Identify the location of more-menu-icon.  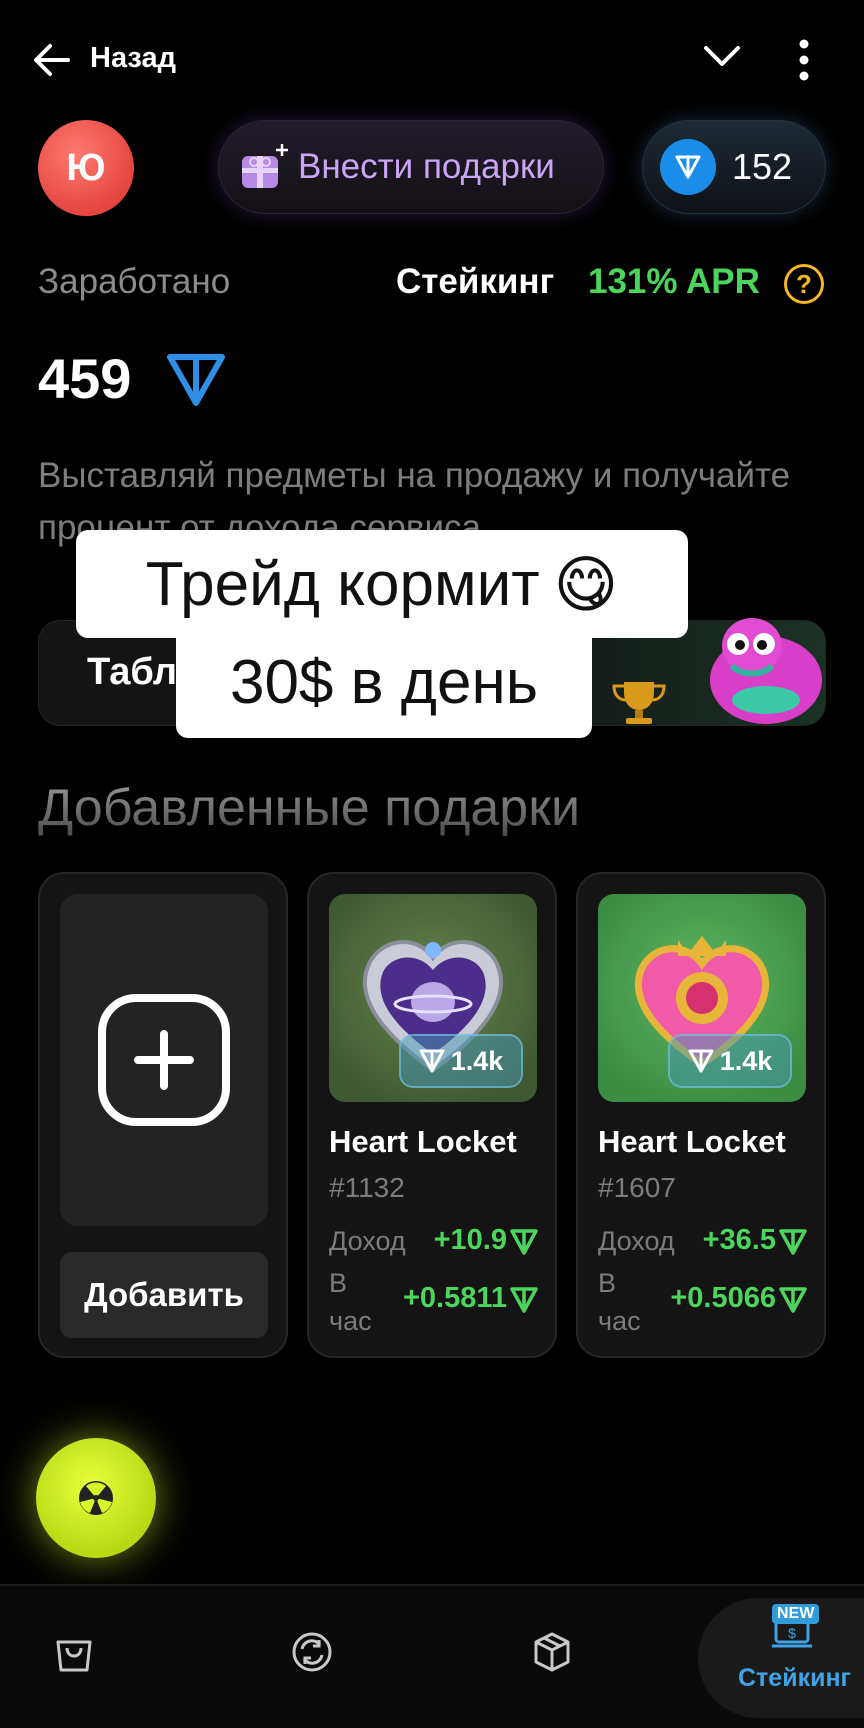
(804, 60).